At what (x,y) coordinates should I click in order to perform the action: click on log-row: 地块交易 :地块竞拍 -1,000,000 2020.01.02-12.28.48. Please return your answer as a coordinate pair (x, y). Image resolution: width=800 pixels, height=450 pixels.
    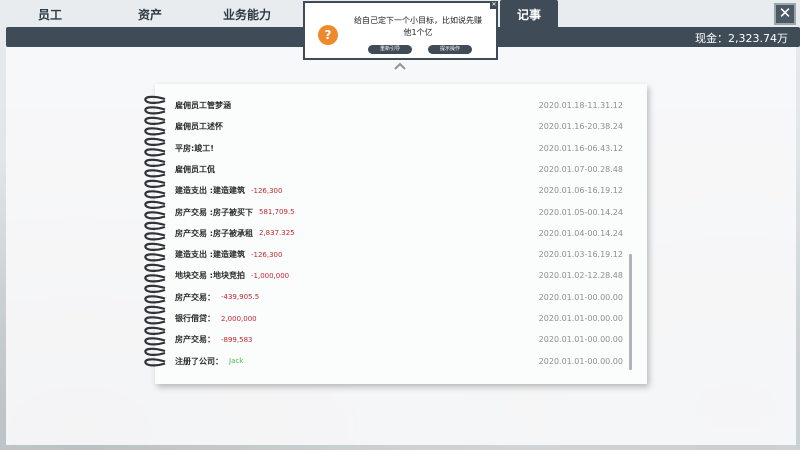
    Looking at the image, I should click on (401, 275).